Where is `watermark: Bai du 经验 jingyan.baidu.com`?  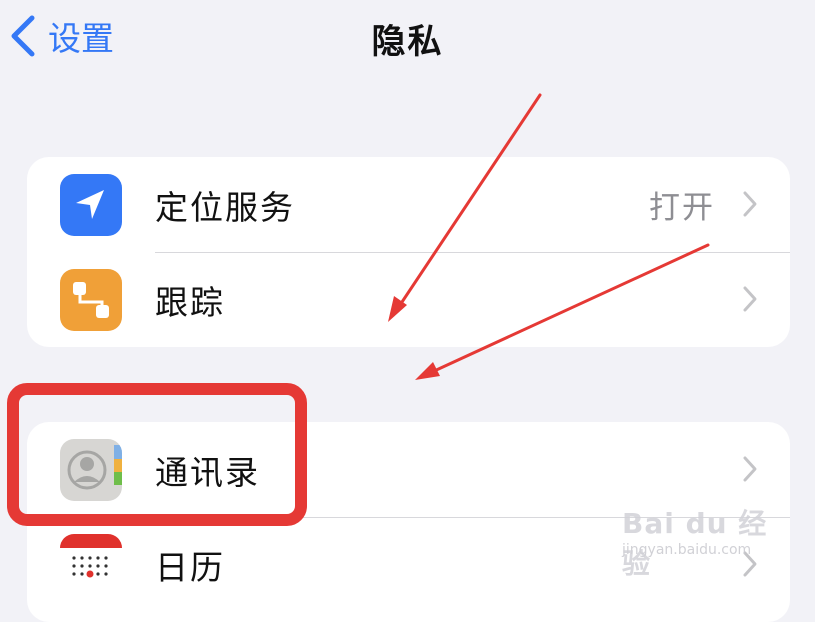 watermark: Bai du 经验 jingyan.baidu.com is located at coordinates (707, 540).